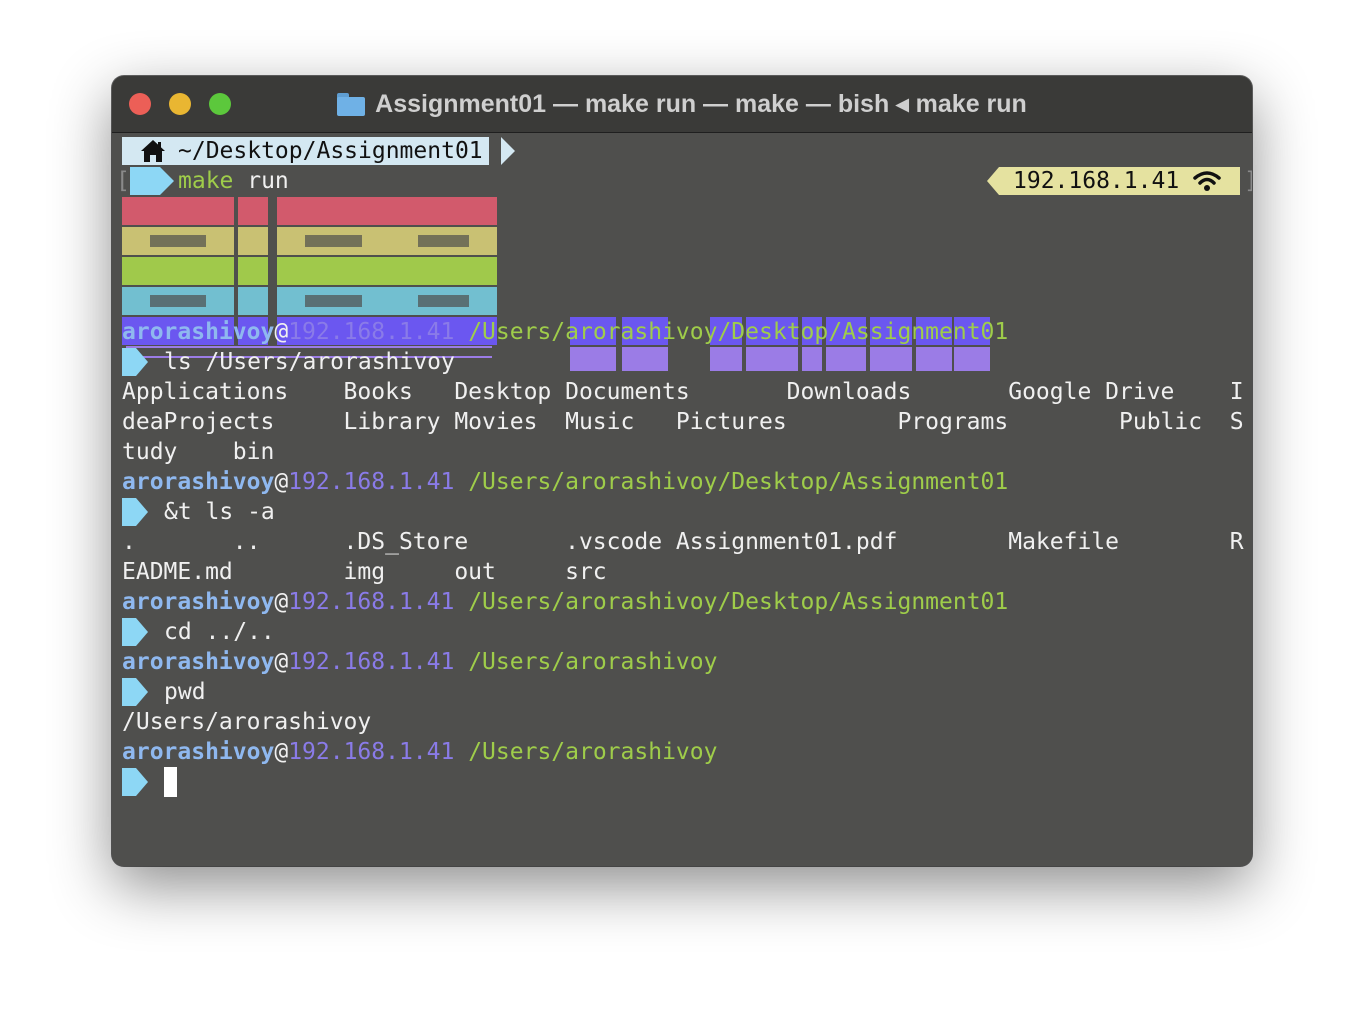 The image size is (1364, 1014). Describe the element at coordinates (219, 512) in the screenshot. I see `command-text: &t ls -a` at that location.